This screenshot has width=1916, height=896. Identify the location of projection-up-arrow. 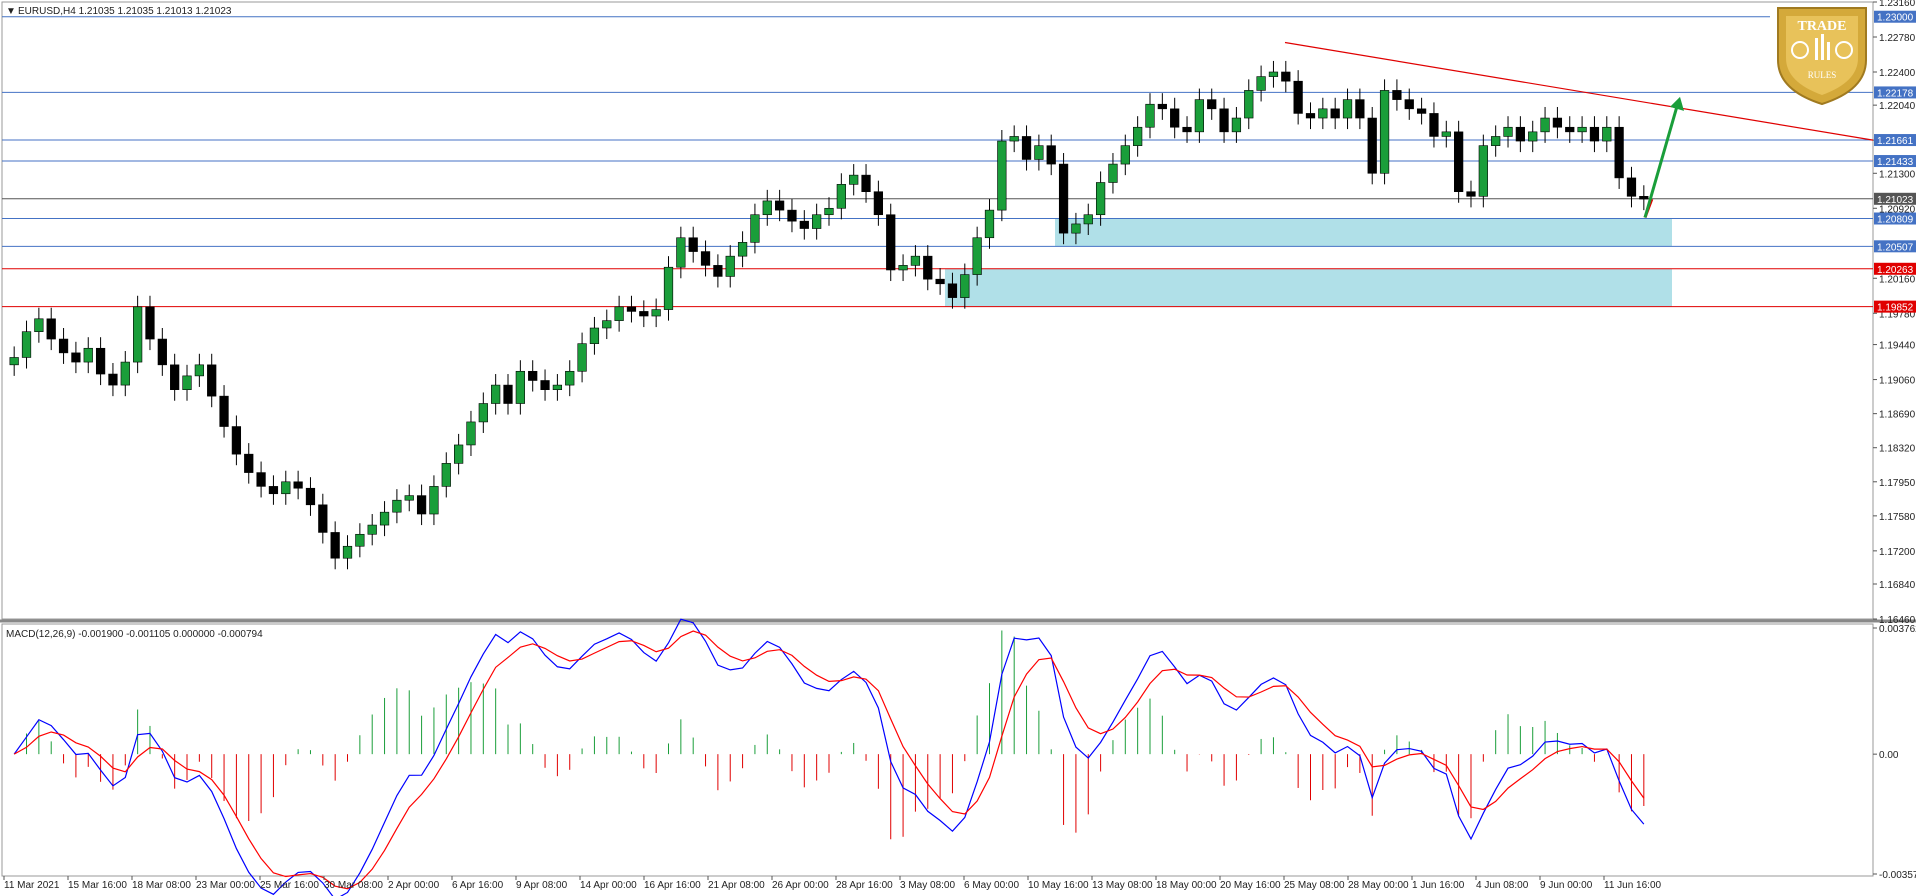
(1661, 160).